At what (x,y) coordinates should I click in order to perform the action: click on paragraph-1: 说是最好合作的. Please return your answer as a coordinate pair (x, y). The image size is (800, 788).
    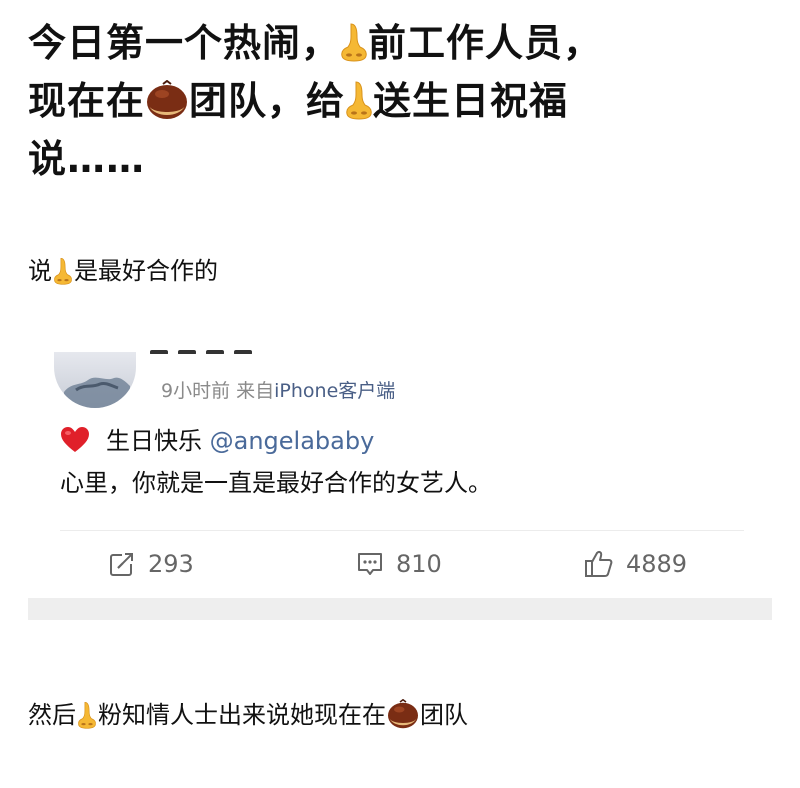
    Looking at the image, I should click on (123, 271).